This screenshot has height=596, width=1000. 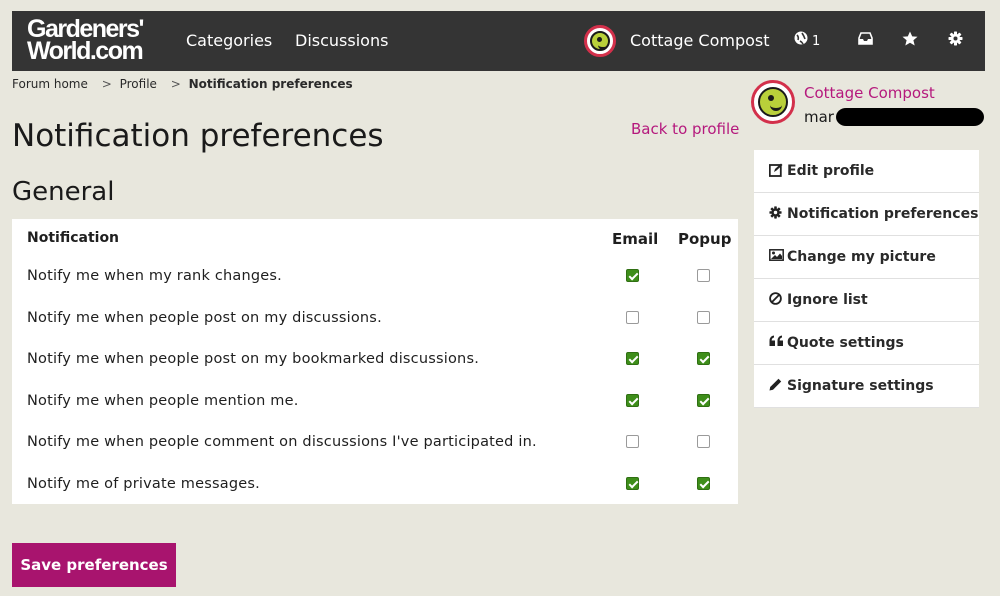 What do you see at coordinates (801, 40) in the screenshot?
I see `globe-icon` at bounding box center [801, 40].